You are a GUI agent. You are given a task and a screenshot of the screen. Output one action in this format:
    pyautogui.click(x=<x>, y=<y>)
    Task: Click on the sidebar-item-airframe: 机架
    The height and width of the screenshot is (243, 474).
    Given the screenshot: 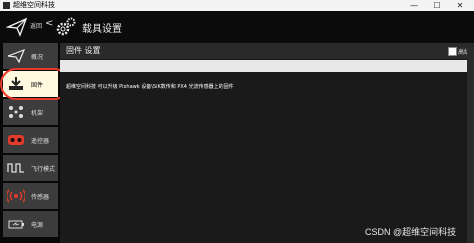 What is the action you would take?
    pyautogui.click(x=30, y=112)
    